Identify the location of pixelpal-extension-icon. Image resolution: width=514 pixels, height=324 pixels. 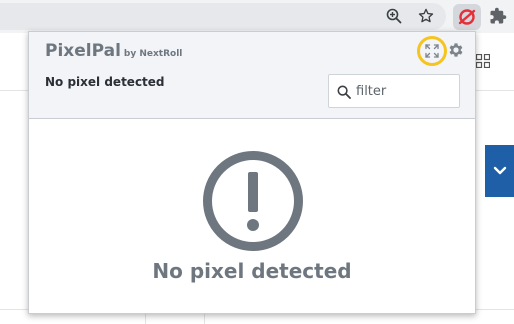
(467, 17).